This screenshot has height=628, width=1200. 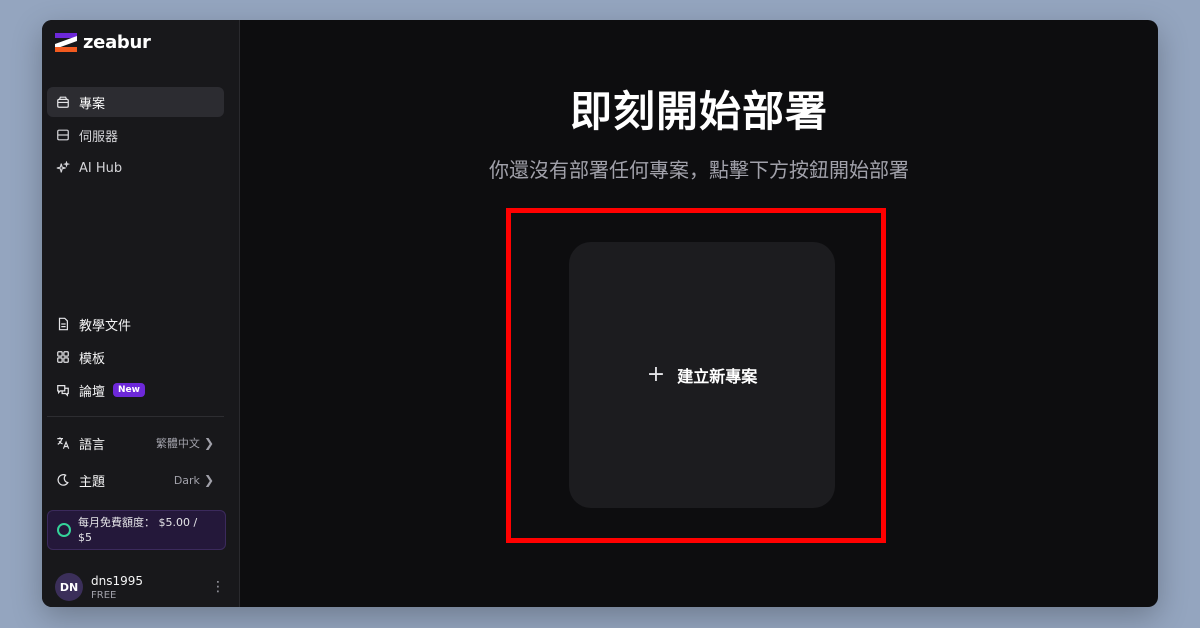 What do you see at coordinates (656, 374) in the screenshot?
I see `plus-icon: +` at bounding box center [656, 374].